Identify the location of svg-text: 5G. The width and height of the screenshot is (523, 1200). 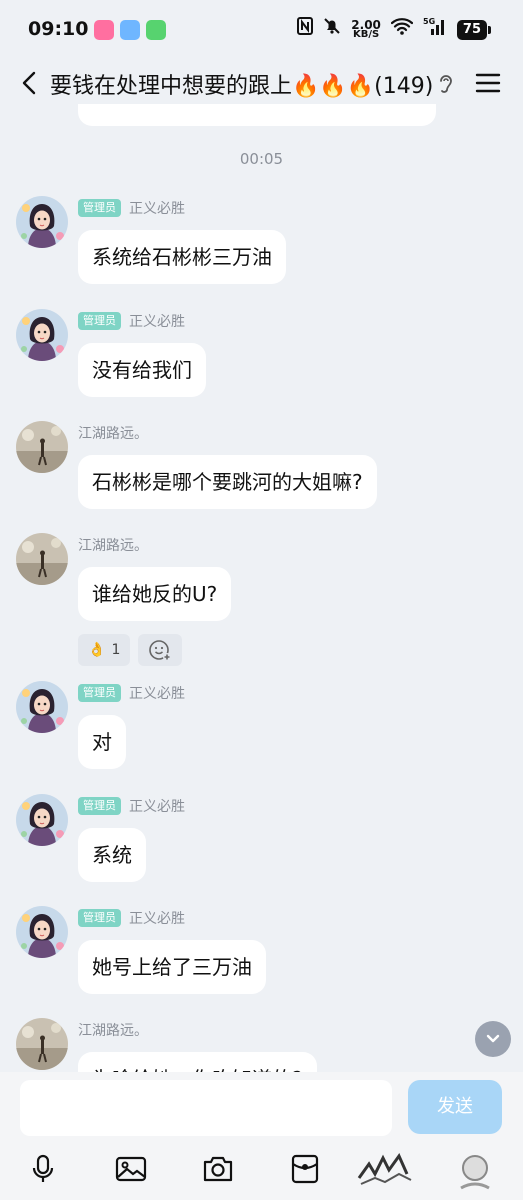
(429, 21).